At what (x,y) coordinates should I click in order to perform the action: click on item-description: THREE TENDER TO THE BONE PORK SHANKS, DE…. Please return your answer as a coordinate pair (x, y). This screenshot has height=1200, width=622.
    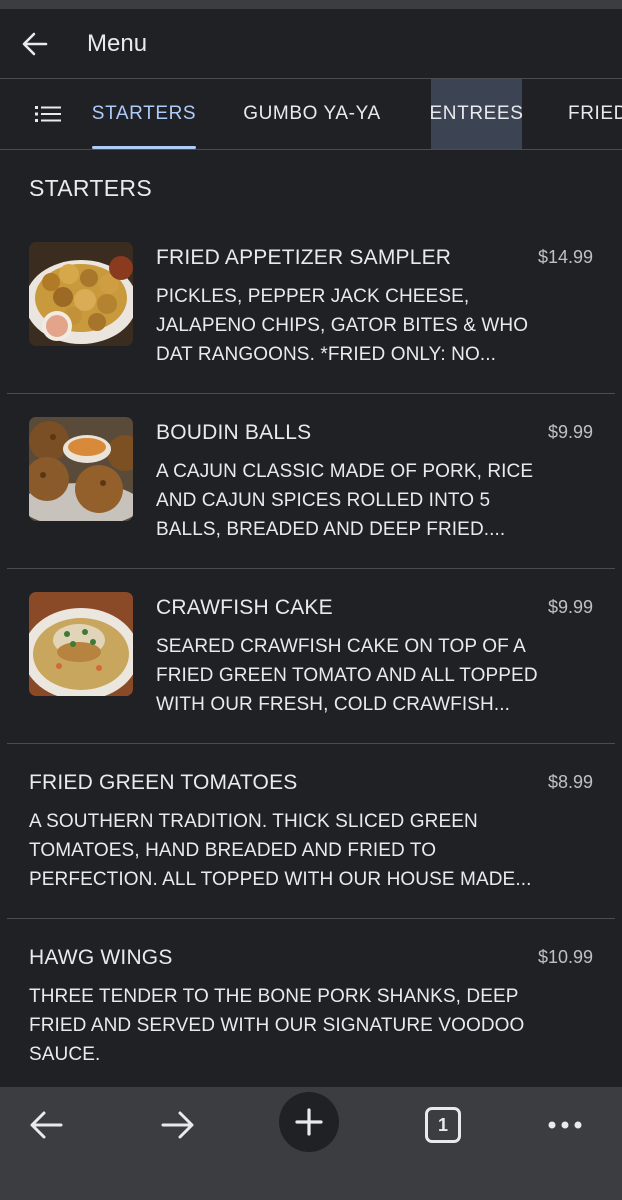
    Looking at the image, I should click on (276, 1025).